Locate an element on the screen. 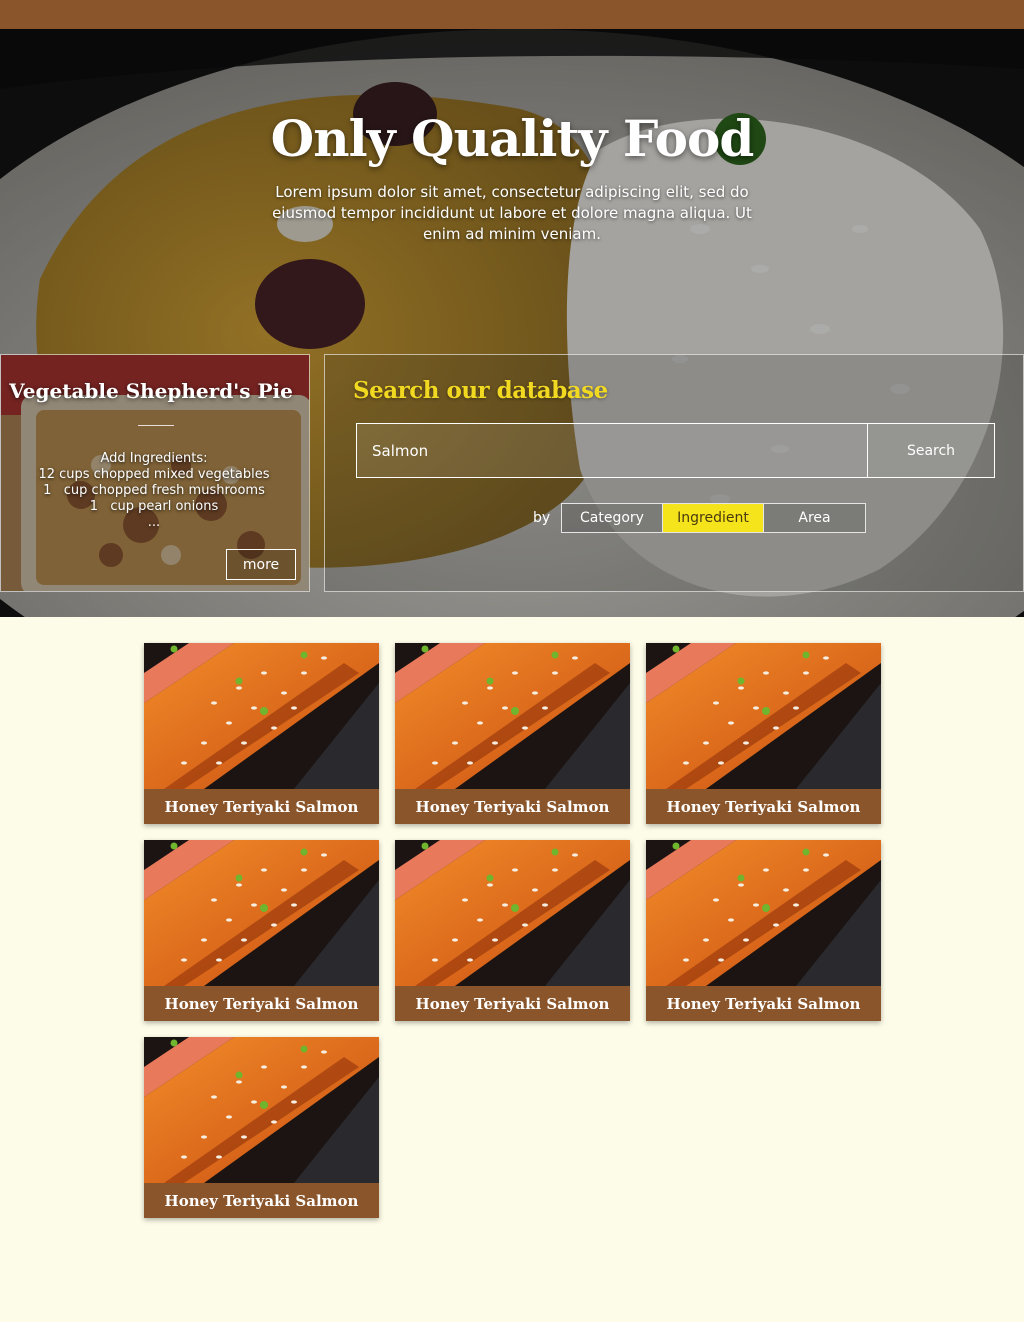 The height and width of the screenshot is (1322, 1024). filter-category-button: Category is located at coordinates (612, 518).